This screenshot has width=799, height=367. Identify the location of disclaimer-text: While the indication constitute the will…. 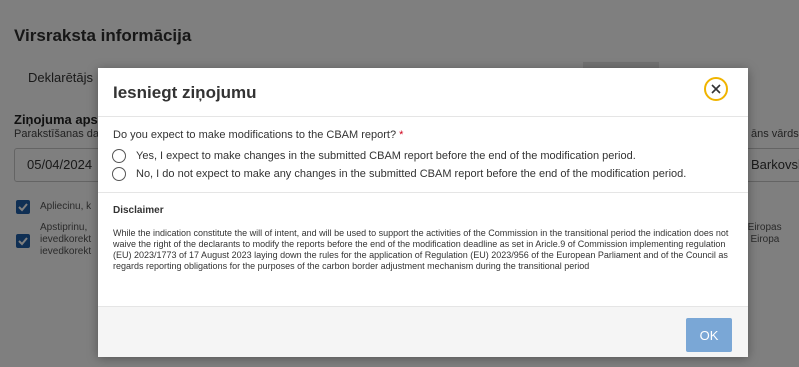
(421, 249).